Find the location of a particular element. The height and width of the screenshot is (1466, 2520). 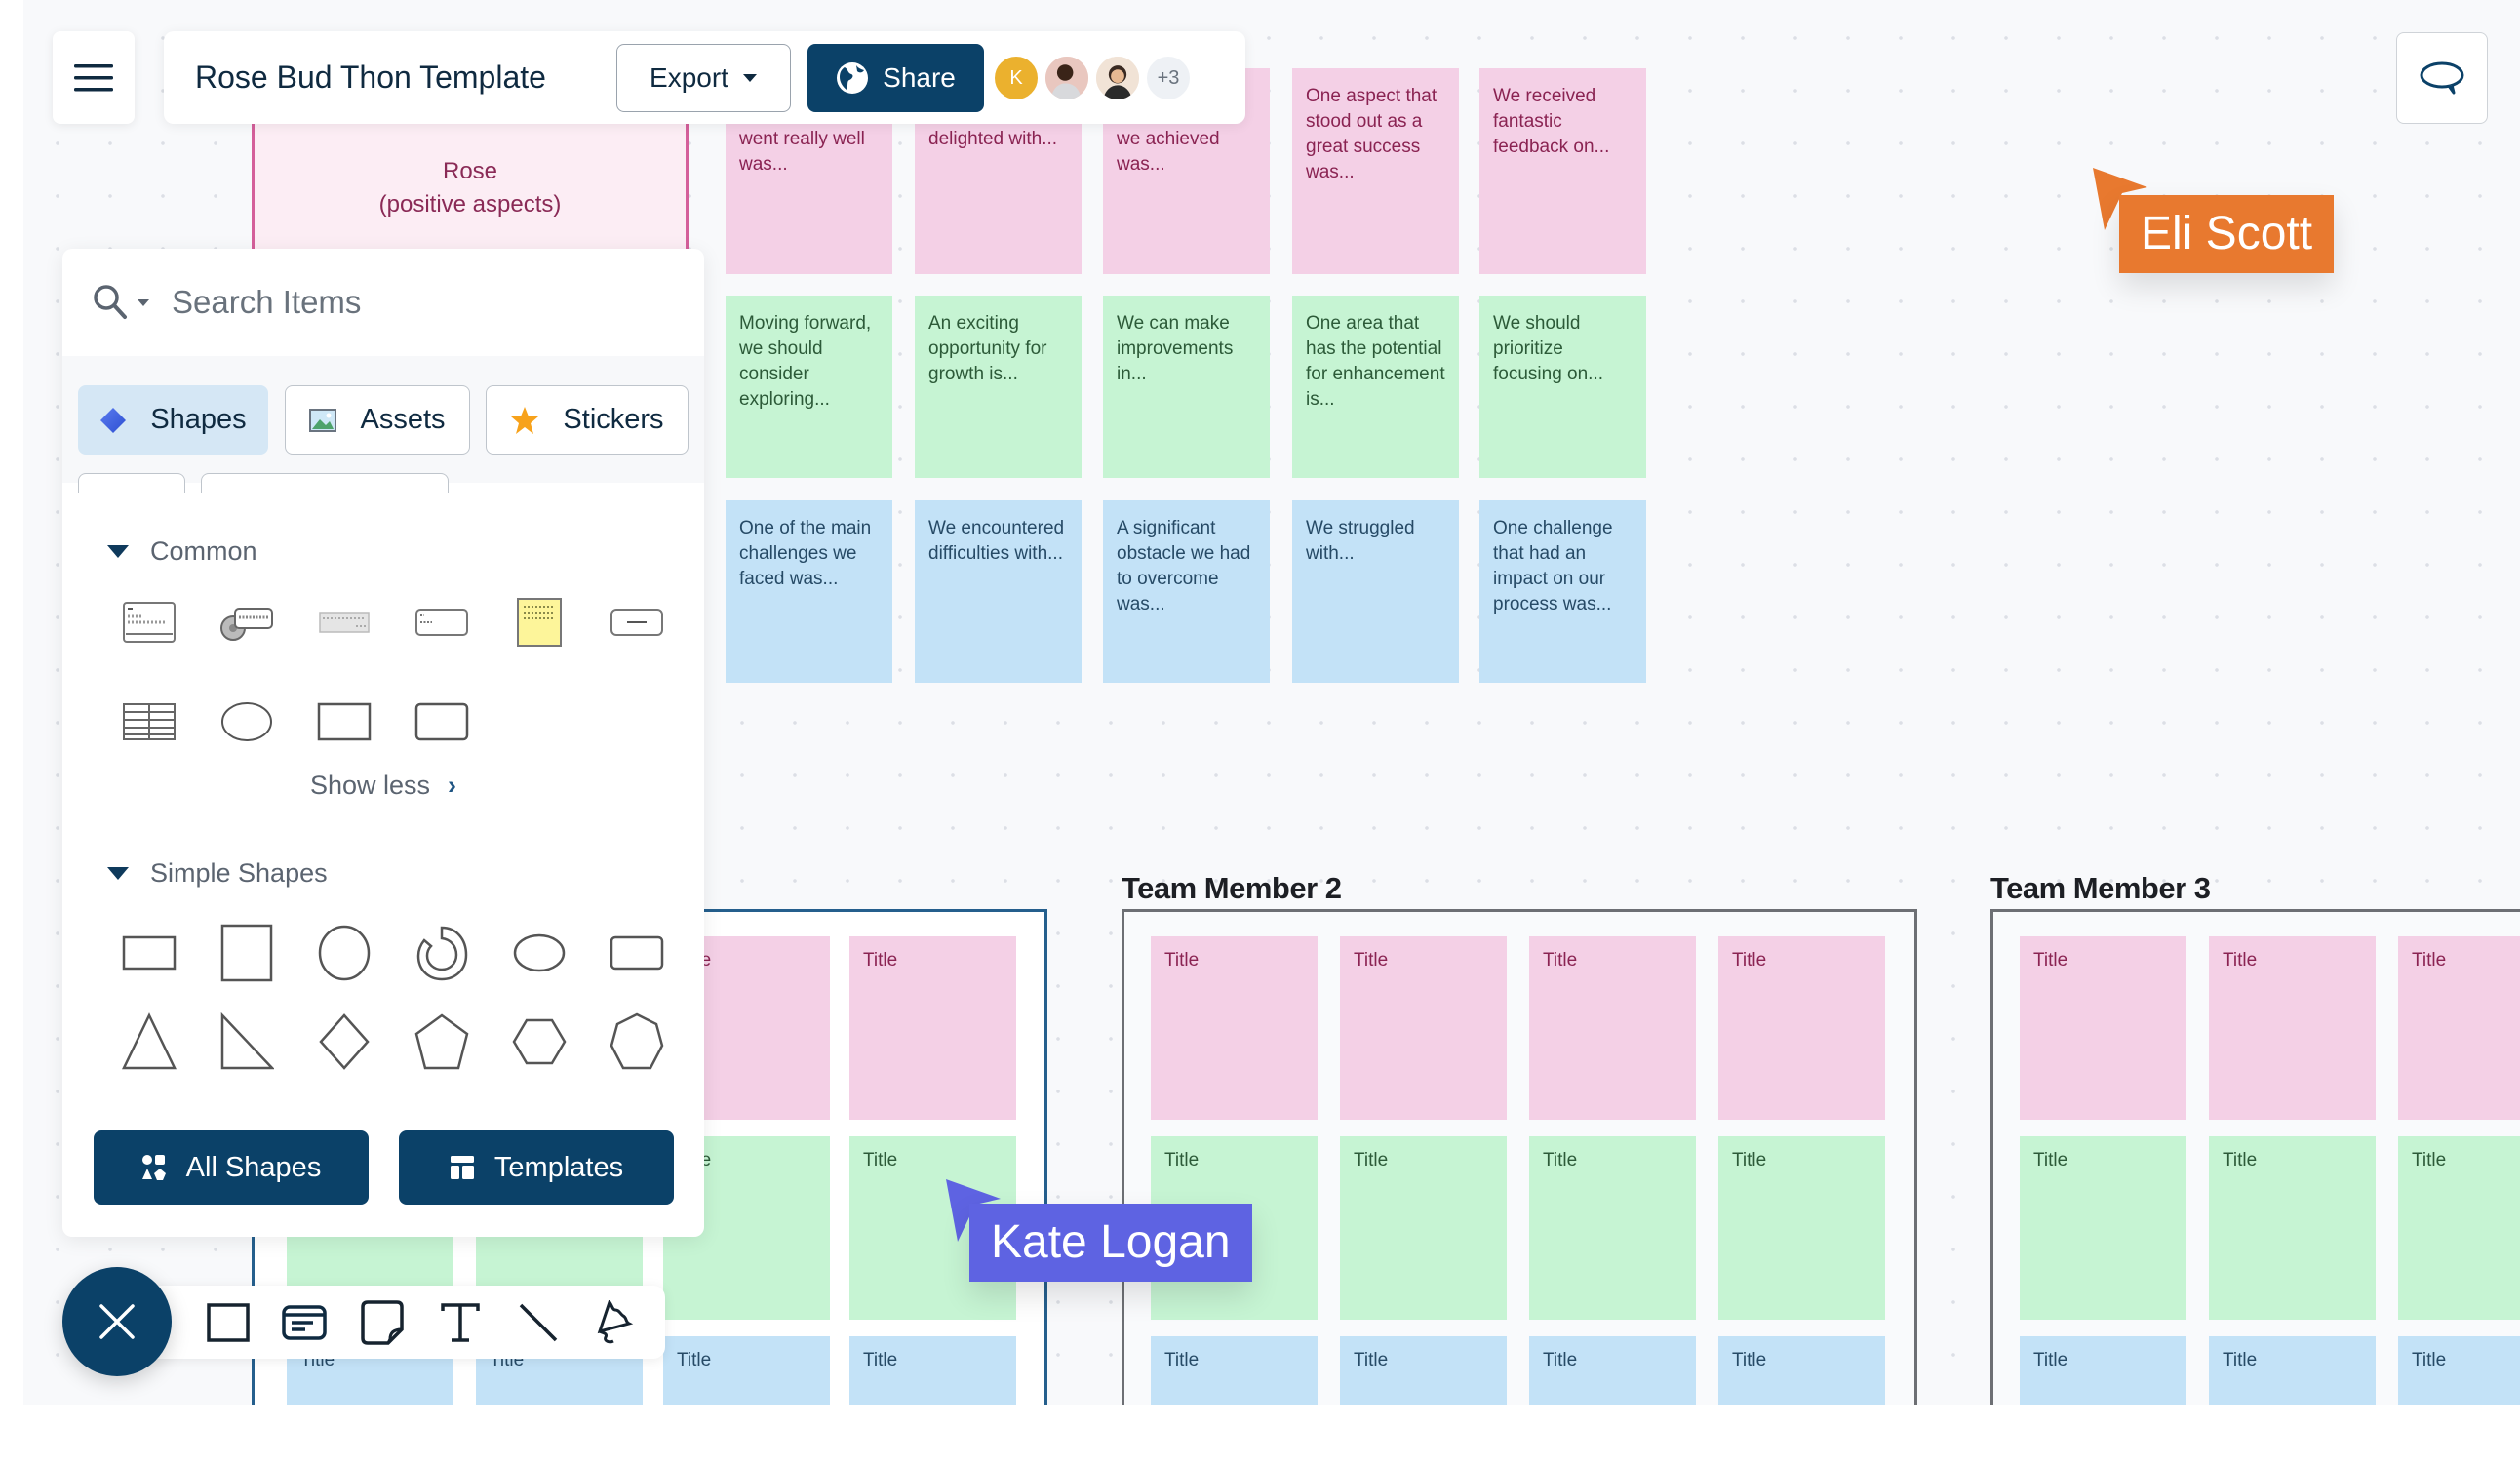

sticky-note-tool is located at coordinates (382, 1322).